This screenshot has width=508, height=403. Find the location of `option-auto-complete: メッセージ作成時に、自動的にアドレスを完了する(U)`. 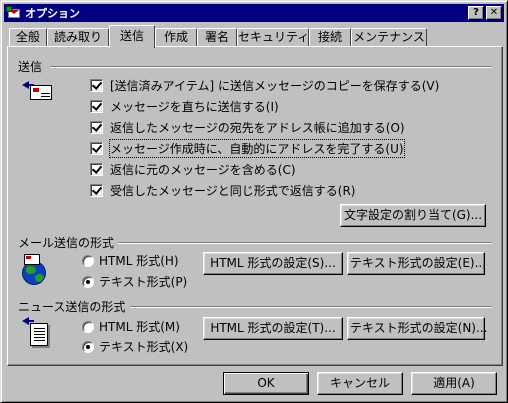

option-auto-complete: メッセージ作成時に、自動的にアドレスを完了する(U) is located at coordinates (247, 148).